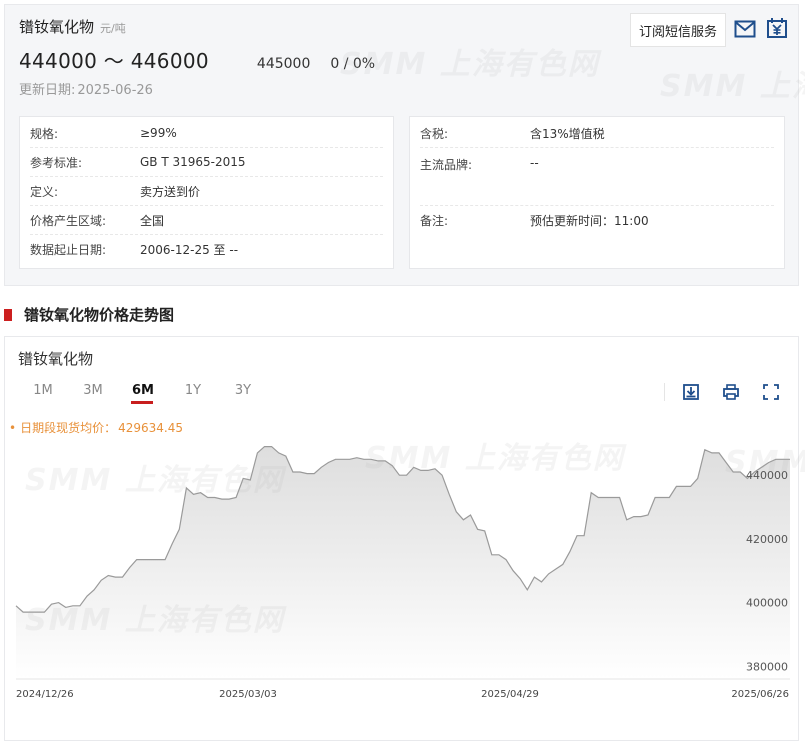 The width and height of the screenshot is (805, 745). Describe the element at coordinates (678, 30) in the screenshot. I see `subscribe-sms-button: 订阅短信服务` at that location.